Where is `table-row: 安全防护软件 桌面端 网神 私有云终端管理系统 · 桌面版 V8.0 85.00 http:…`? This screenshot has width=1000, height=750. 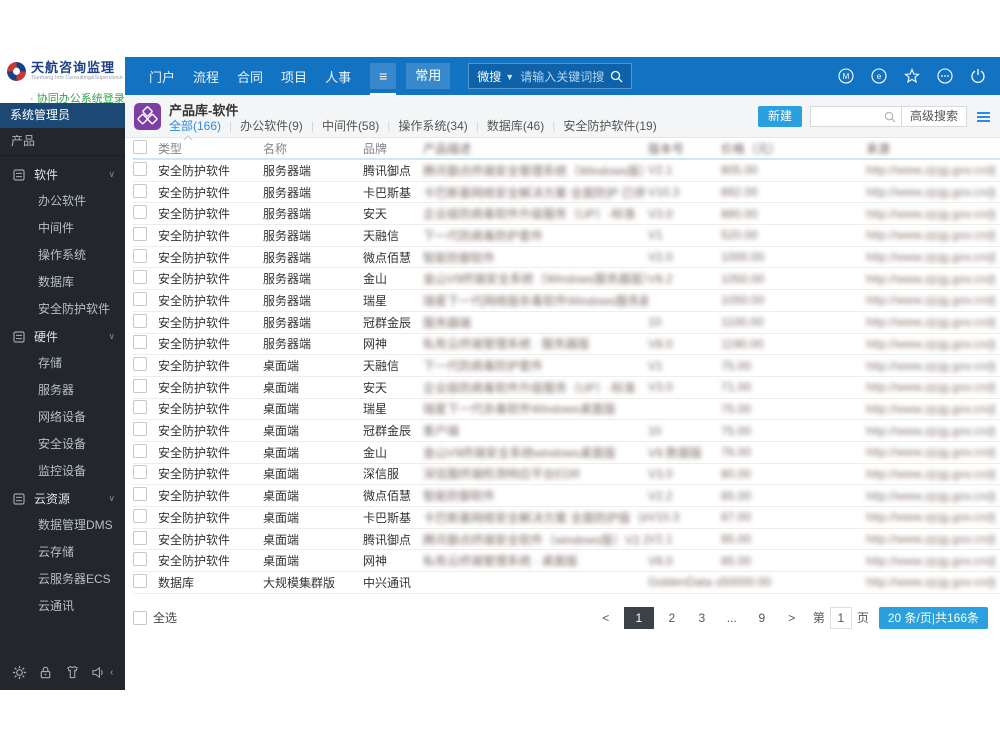
table-row: 安全防护软件 桌面端 网神 私有云终端管理系统 · 桌面版 V8.0 85.00 http:… is located at coordinates (566, 561).